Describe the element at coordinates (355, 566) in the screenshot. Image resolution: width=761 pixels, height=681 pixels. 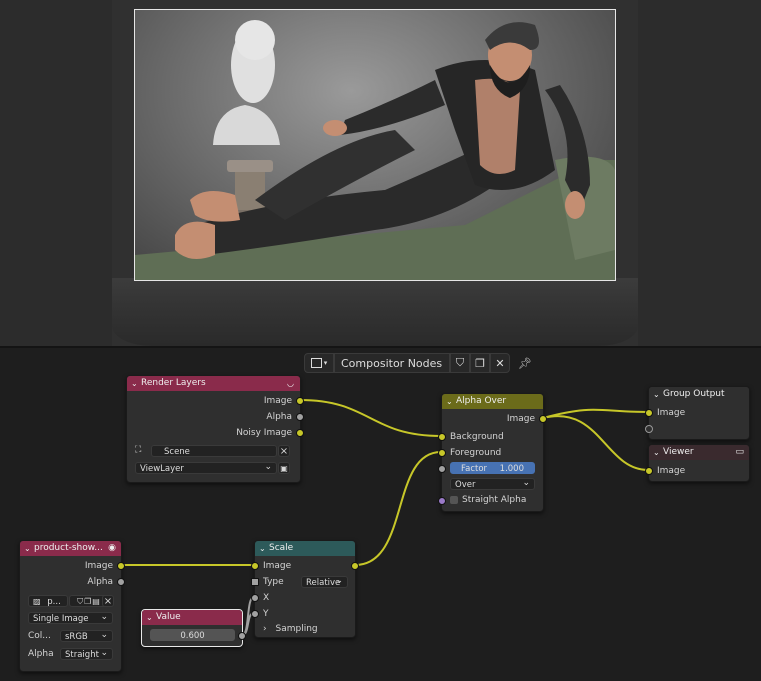
I see `socket-scale-image-out` at that location.